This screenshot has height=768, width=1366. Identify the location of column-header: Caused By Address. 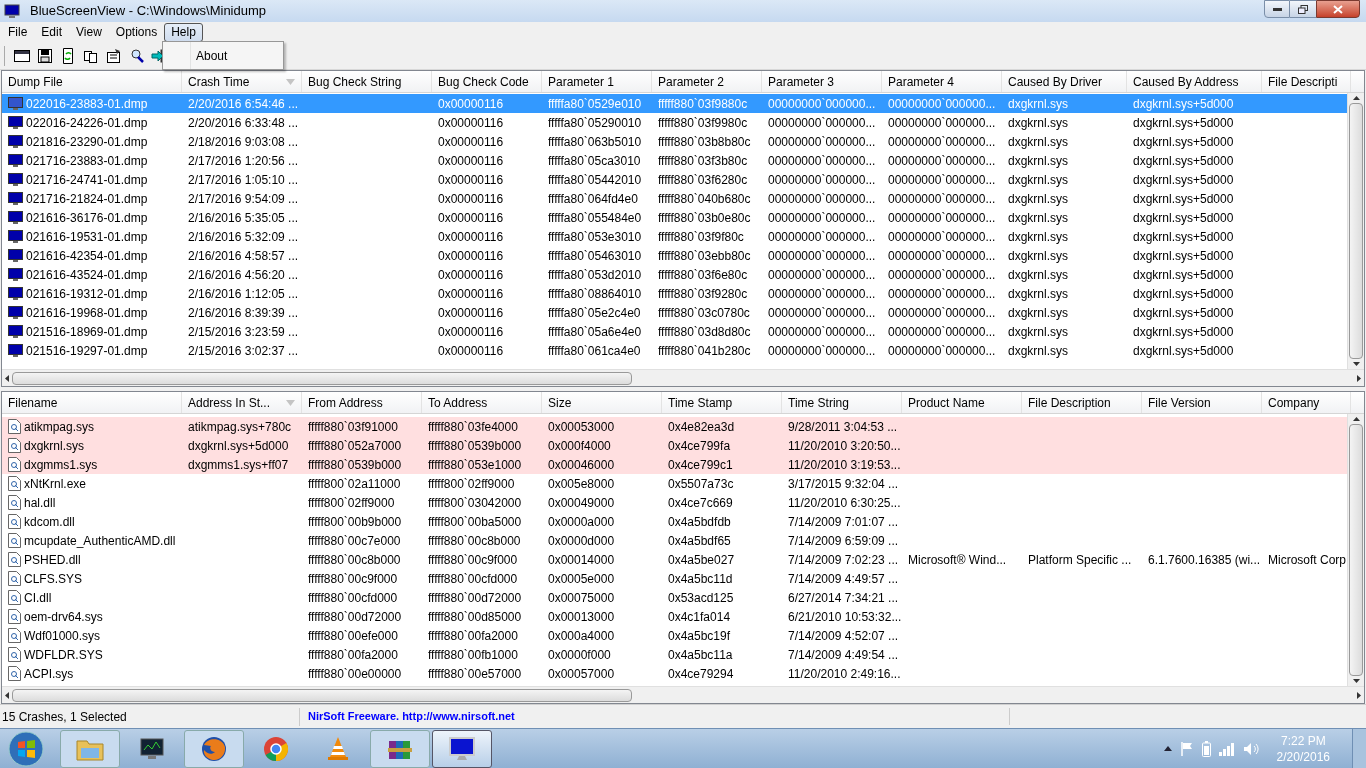
(1194, 81).